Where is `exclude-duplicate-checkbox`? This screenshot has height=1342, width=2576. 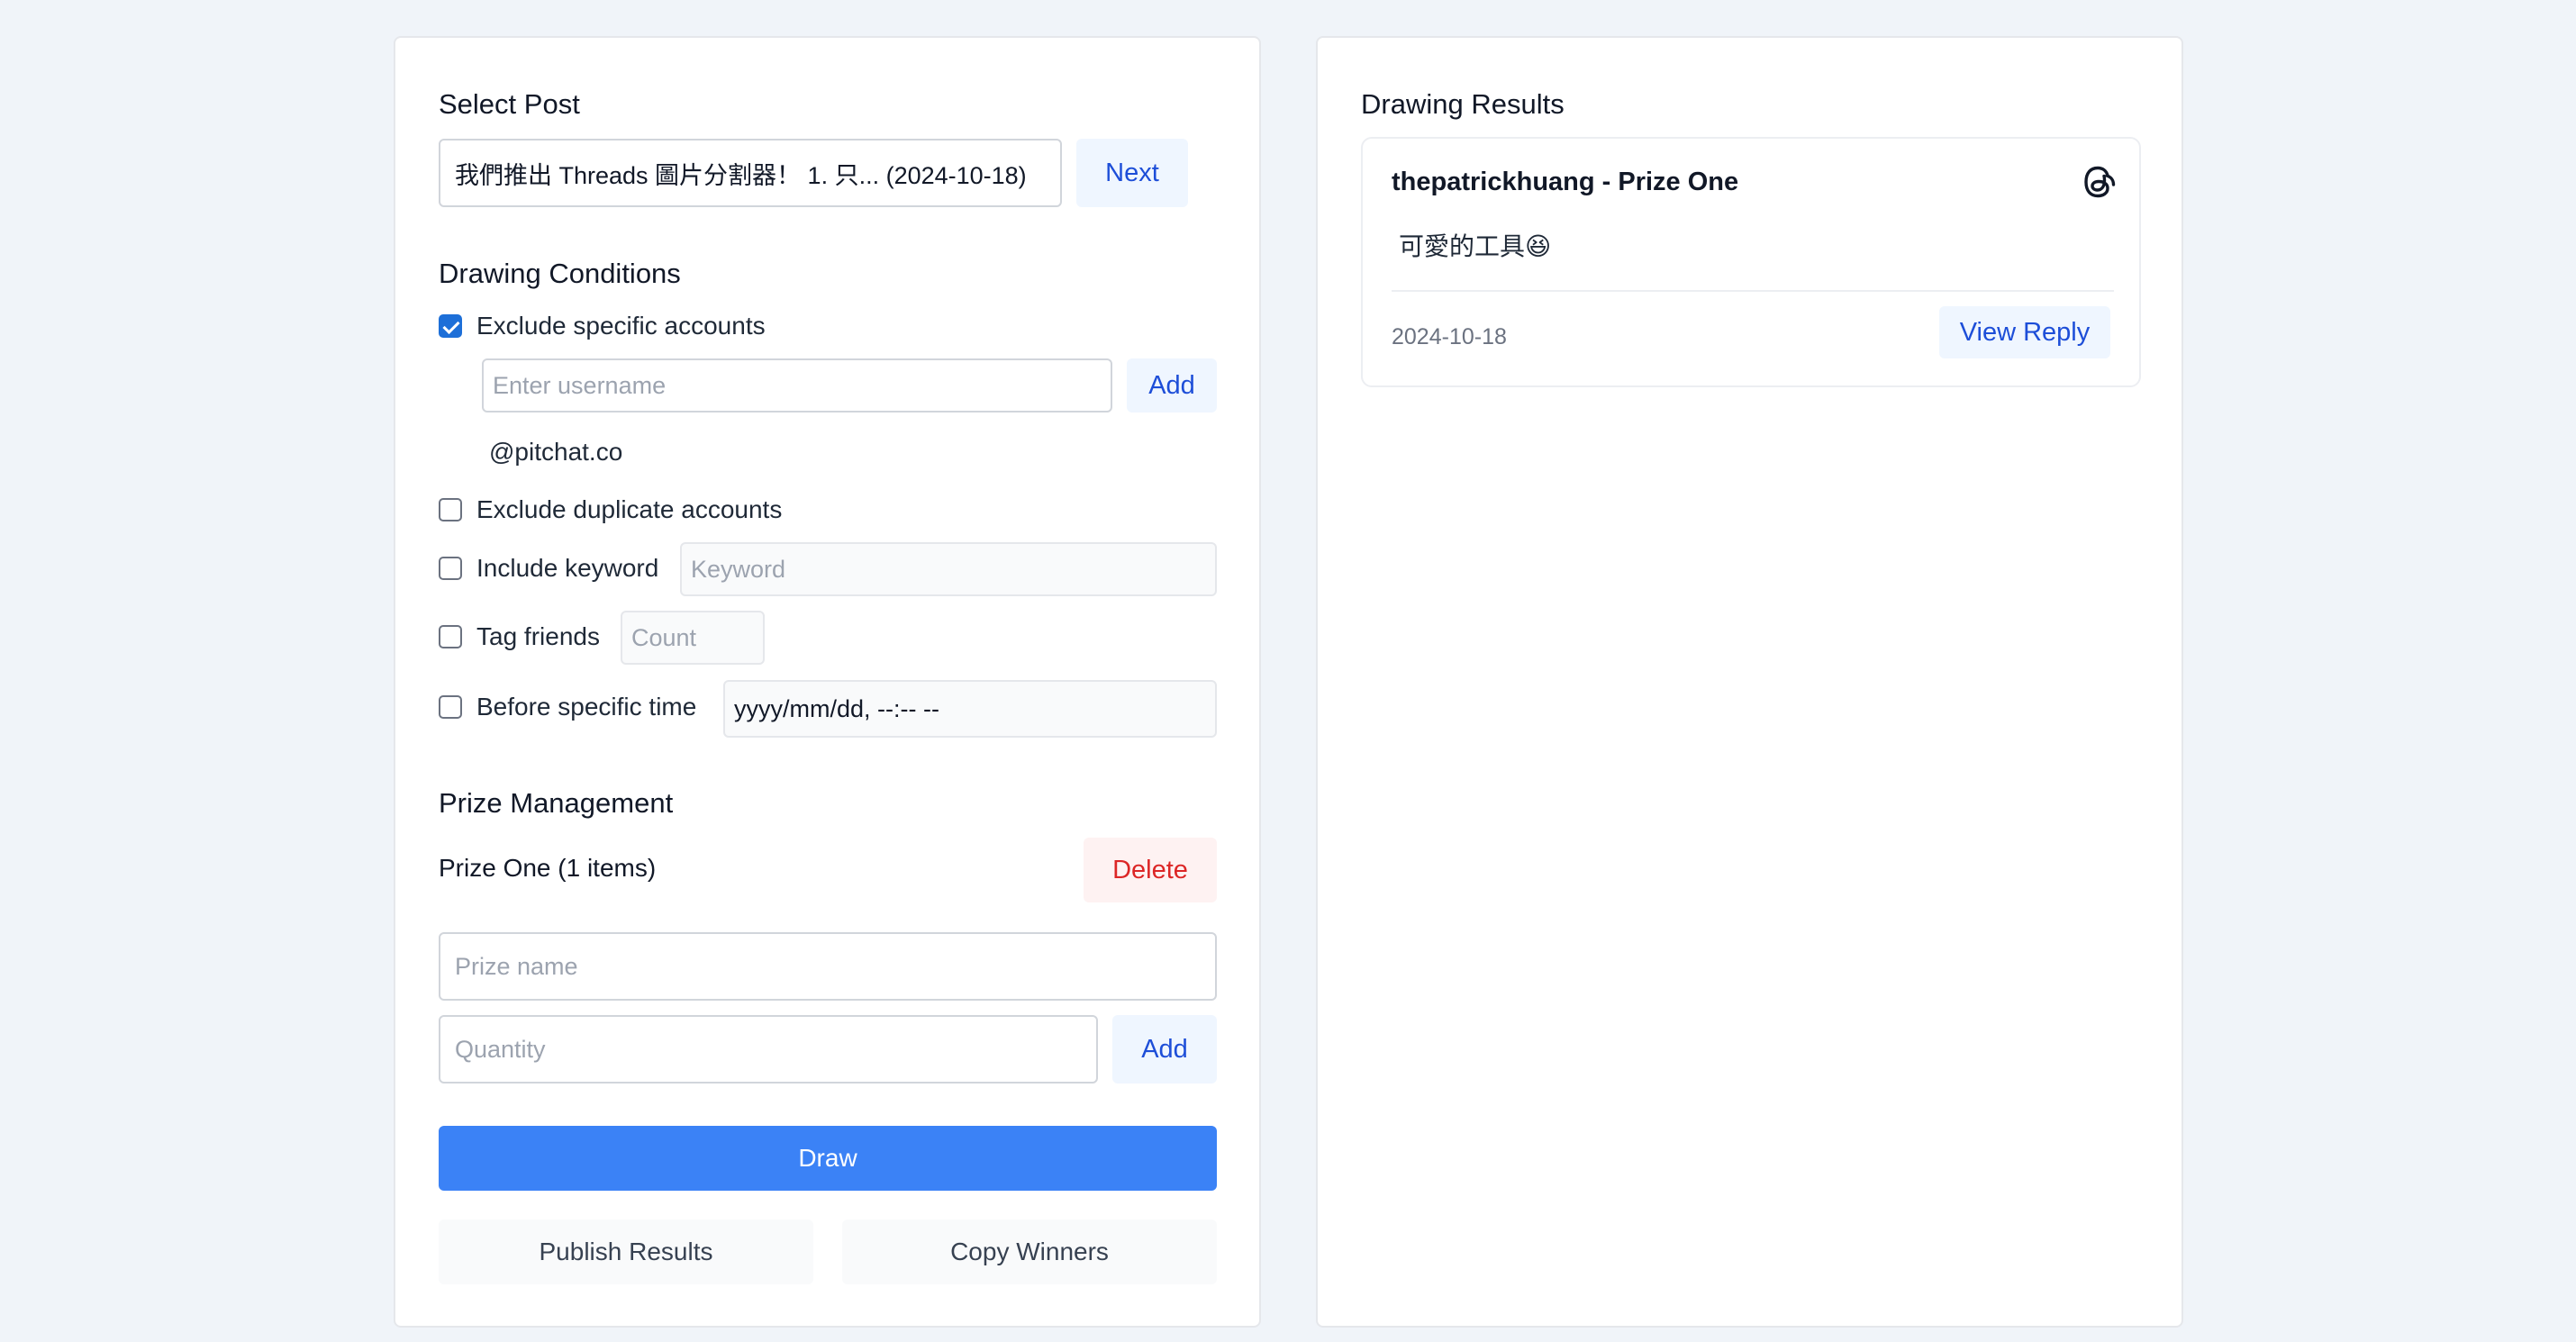 exclude-duplicate-checkbox is located at coordinates (450, 509).